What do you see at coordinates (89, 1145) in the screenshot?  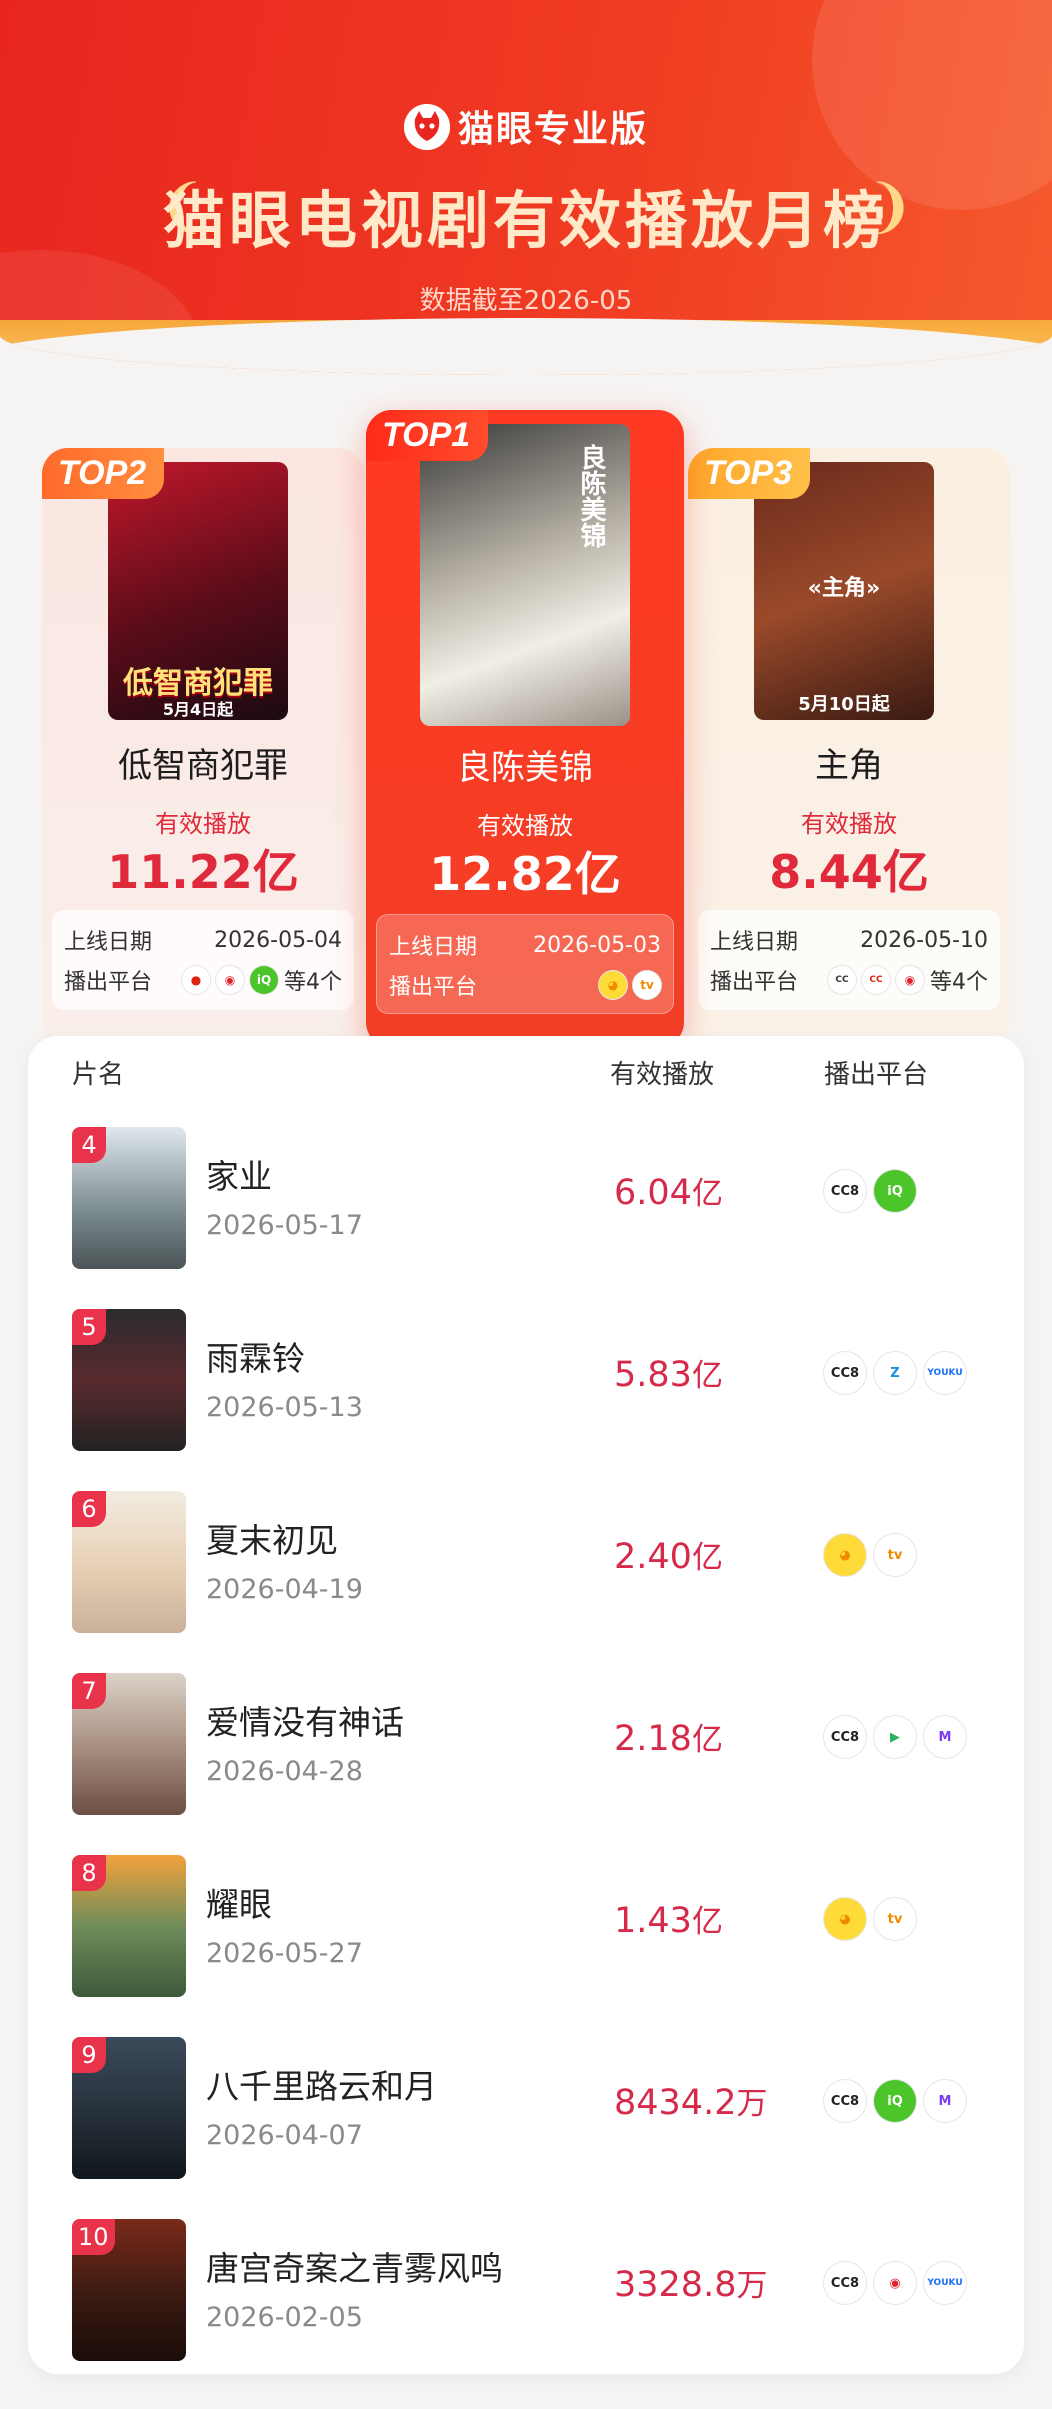 I see `rank-badge: 4` at bounding box center [89, 1145].